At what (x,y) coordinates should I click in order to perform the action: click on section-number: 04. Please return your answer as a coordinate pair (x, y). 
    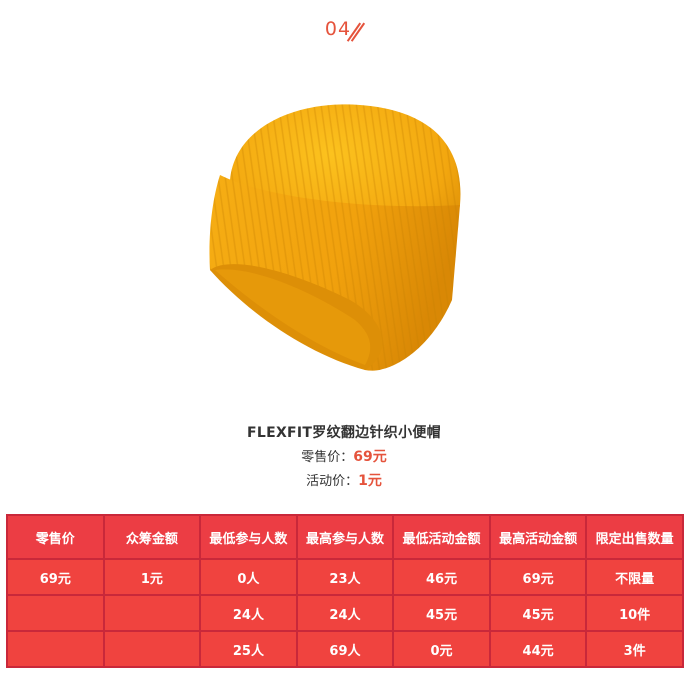
    Looking at the image, I should click on (338, 29).